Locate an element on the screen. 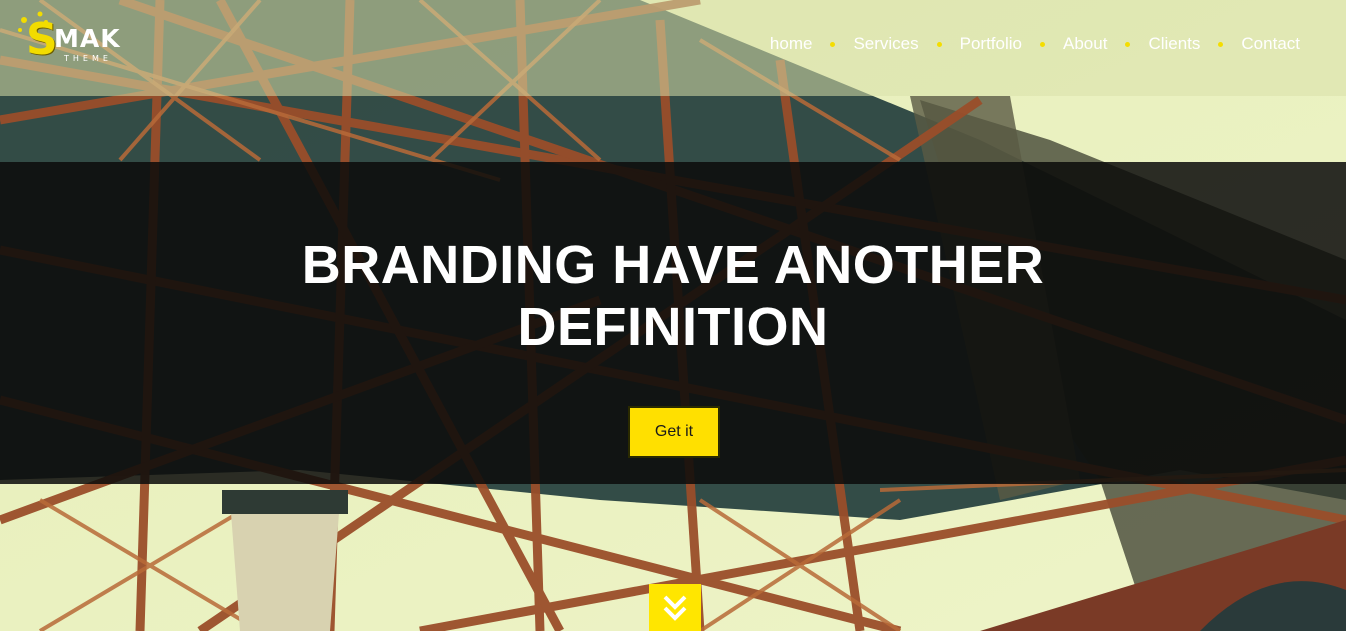 Image resolution: width=1346 pixels, height=631 pixels. nav-clients: Clients is located at coordinates (1174, 44).